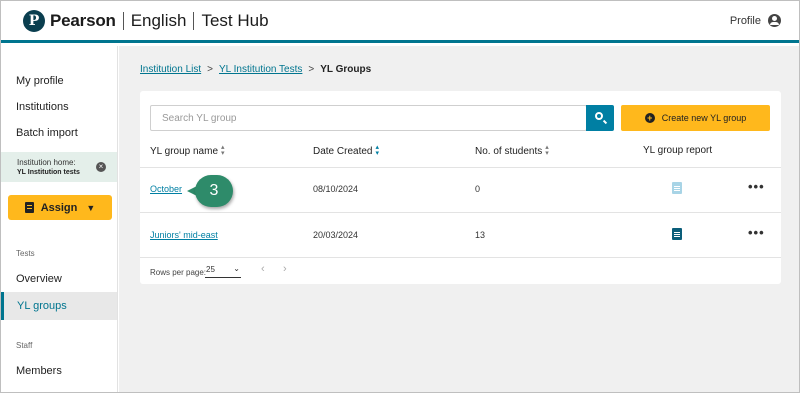 The width and height of the screenshot is (800, 393). What do you see at coordinates (400, 22) in the screenshot?
I see `top-header: P Pearson English Test Hub Profile` at bounding box center [400, 22].